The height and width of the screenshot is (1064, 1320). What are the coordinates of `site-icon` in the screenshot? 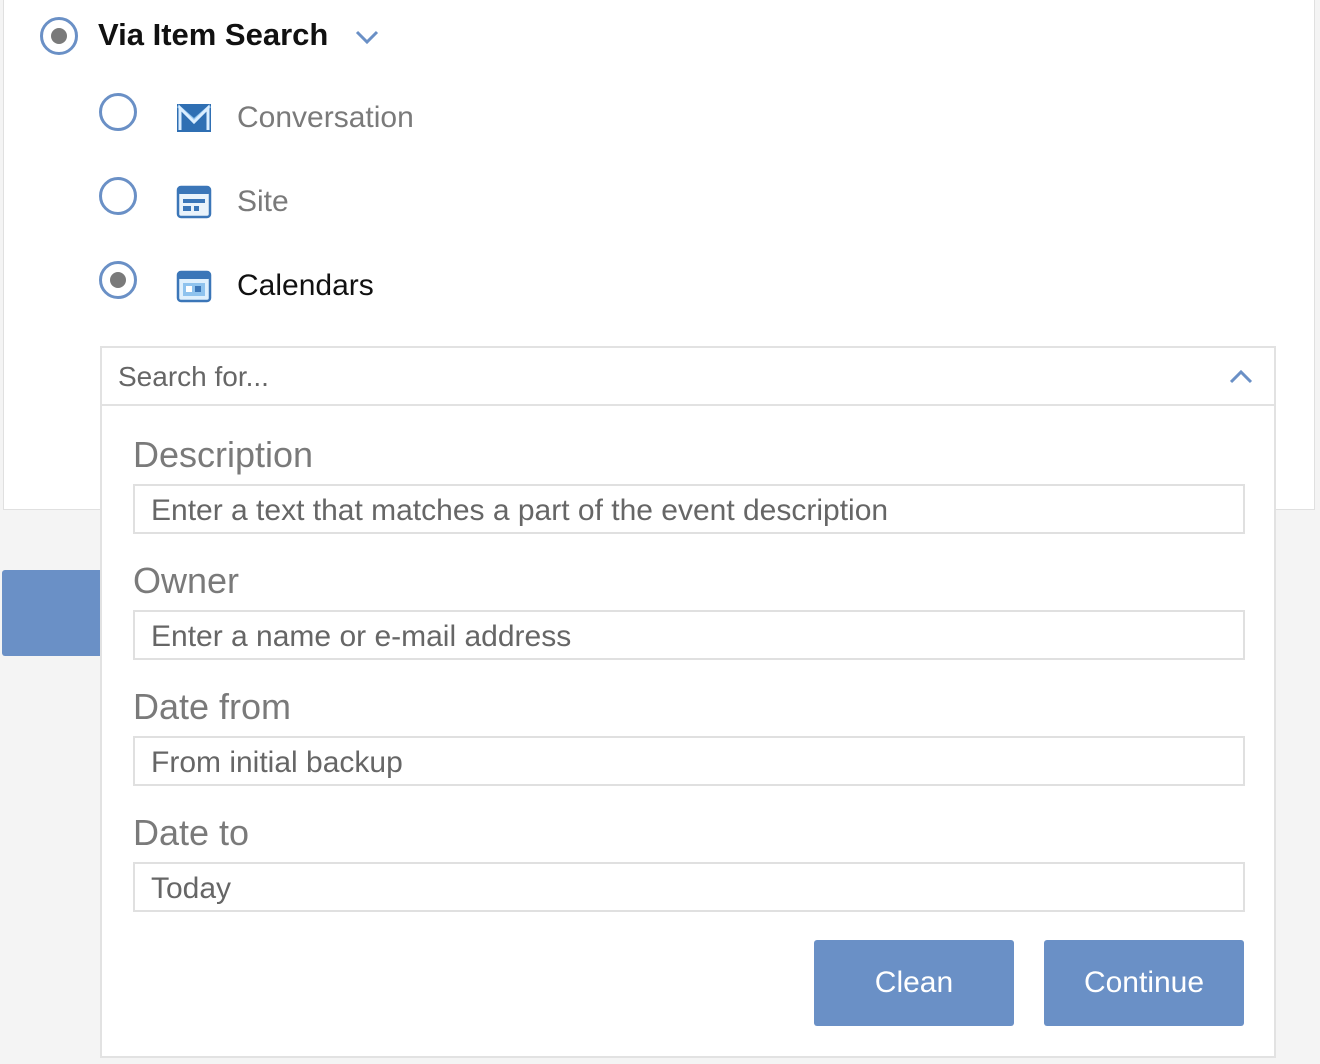 It's located at (194, 204).